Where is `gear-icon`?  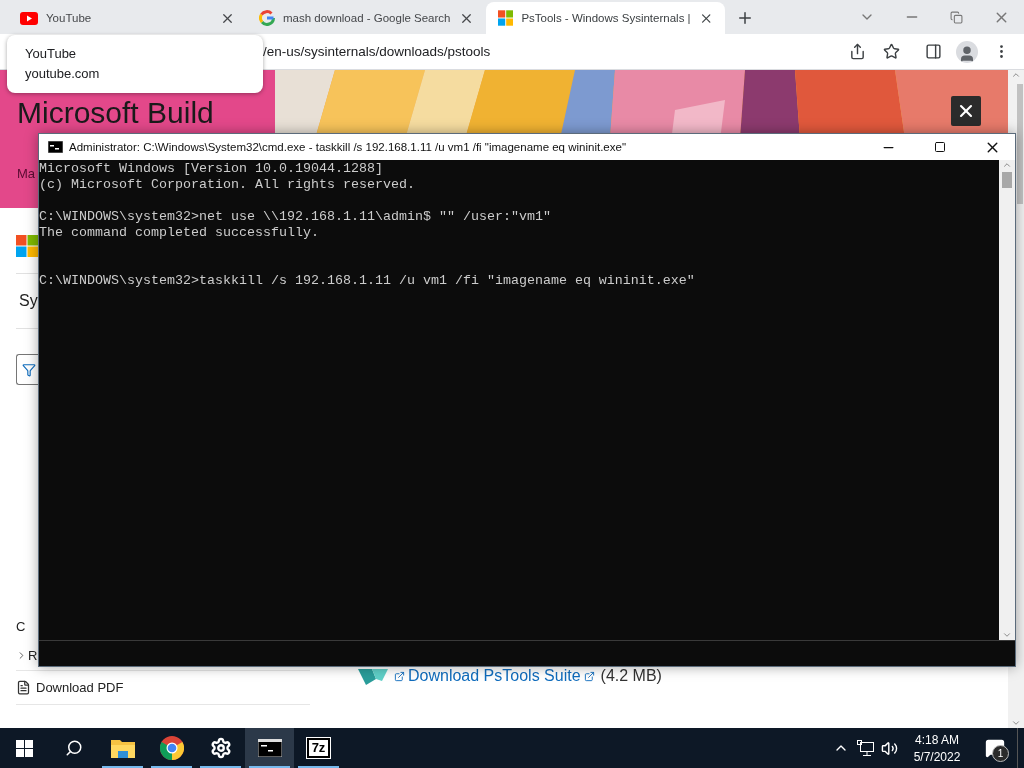
gear-icon is located at coordinates (220, 748).